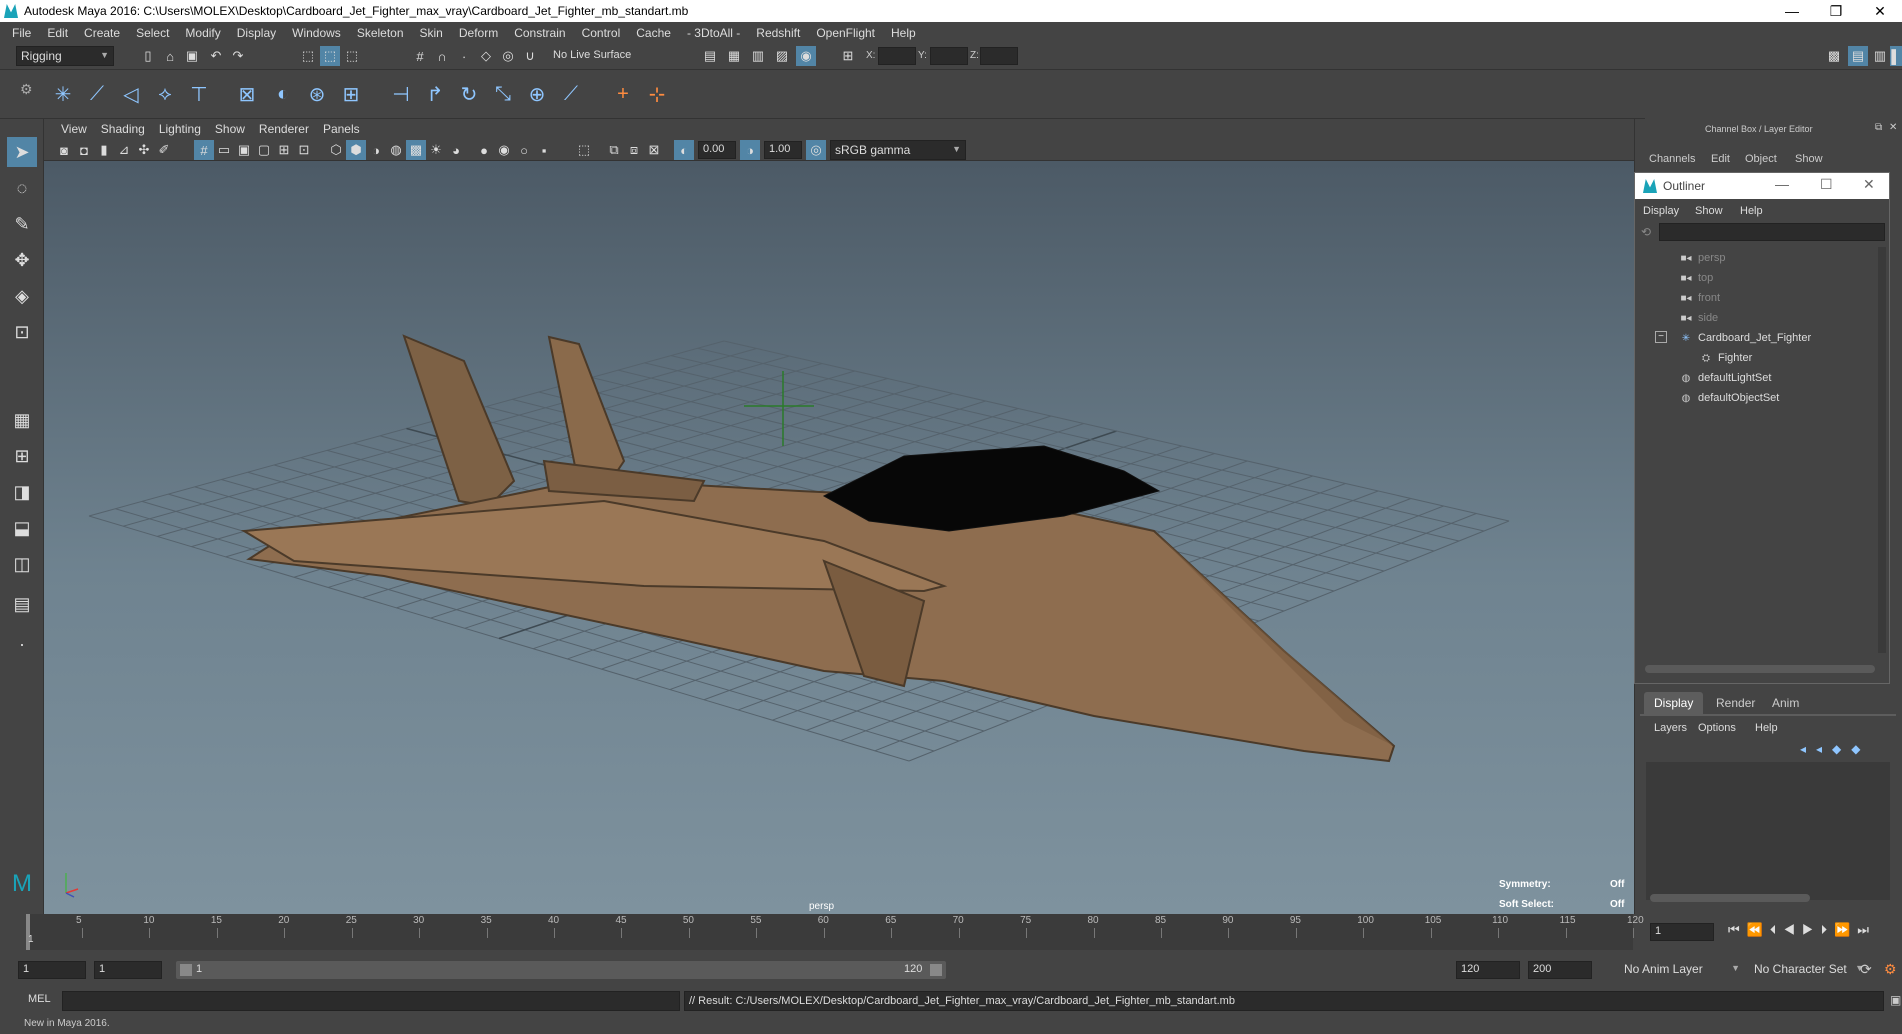 This screenshot has width=1902, height=1034. Describe the element at coordinates (63, 94) in the screenshot. I see `joint-tool-icon: ✳` at that location.